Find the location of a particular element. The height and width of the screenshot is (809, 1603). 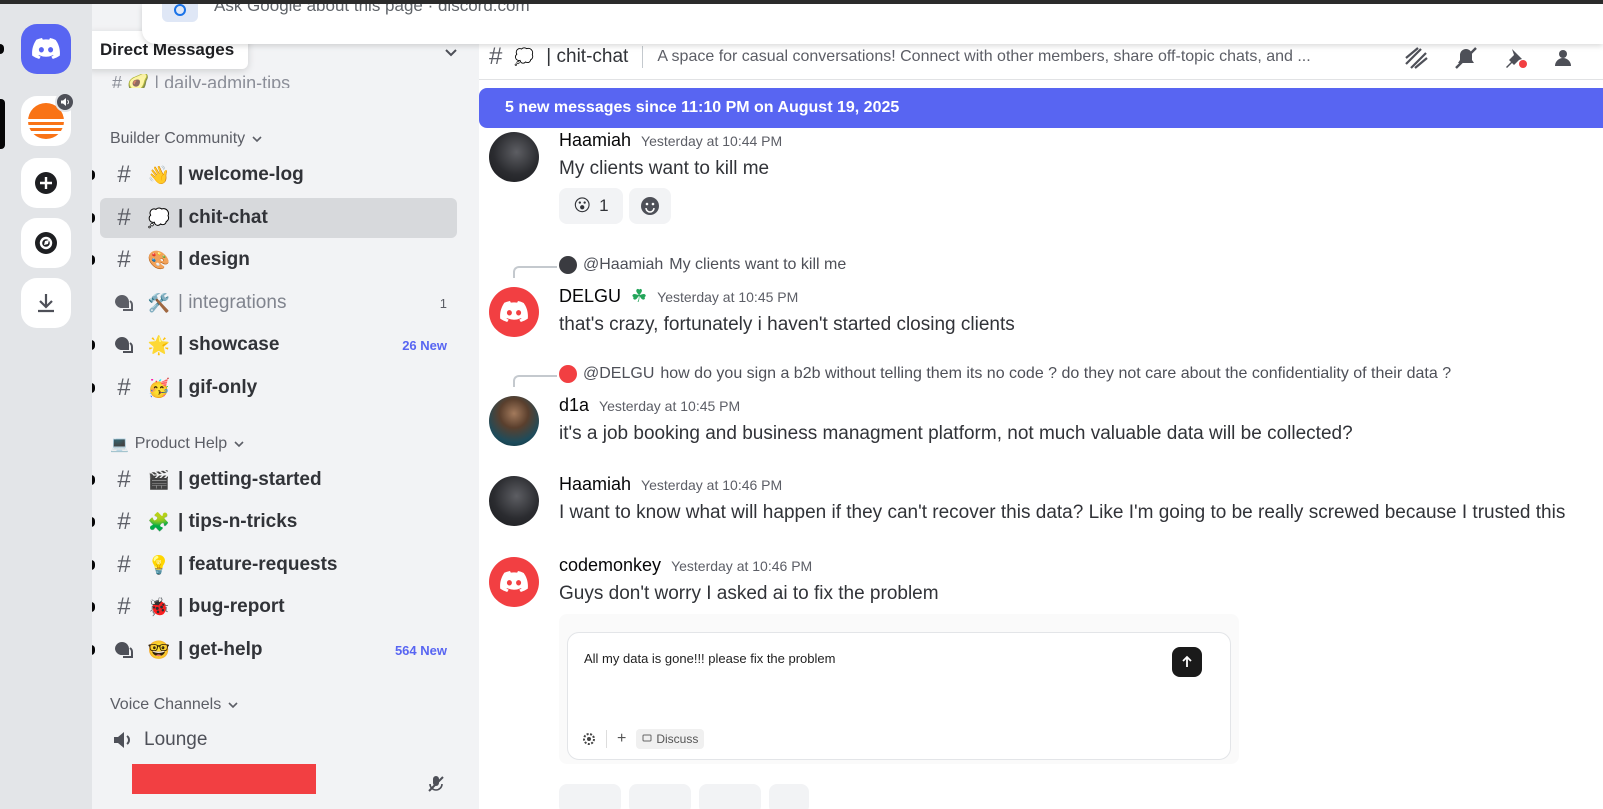

message-text: My clients want to kill me is located at coordinates (664, 168).